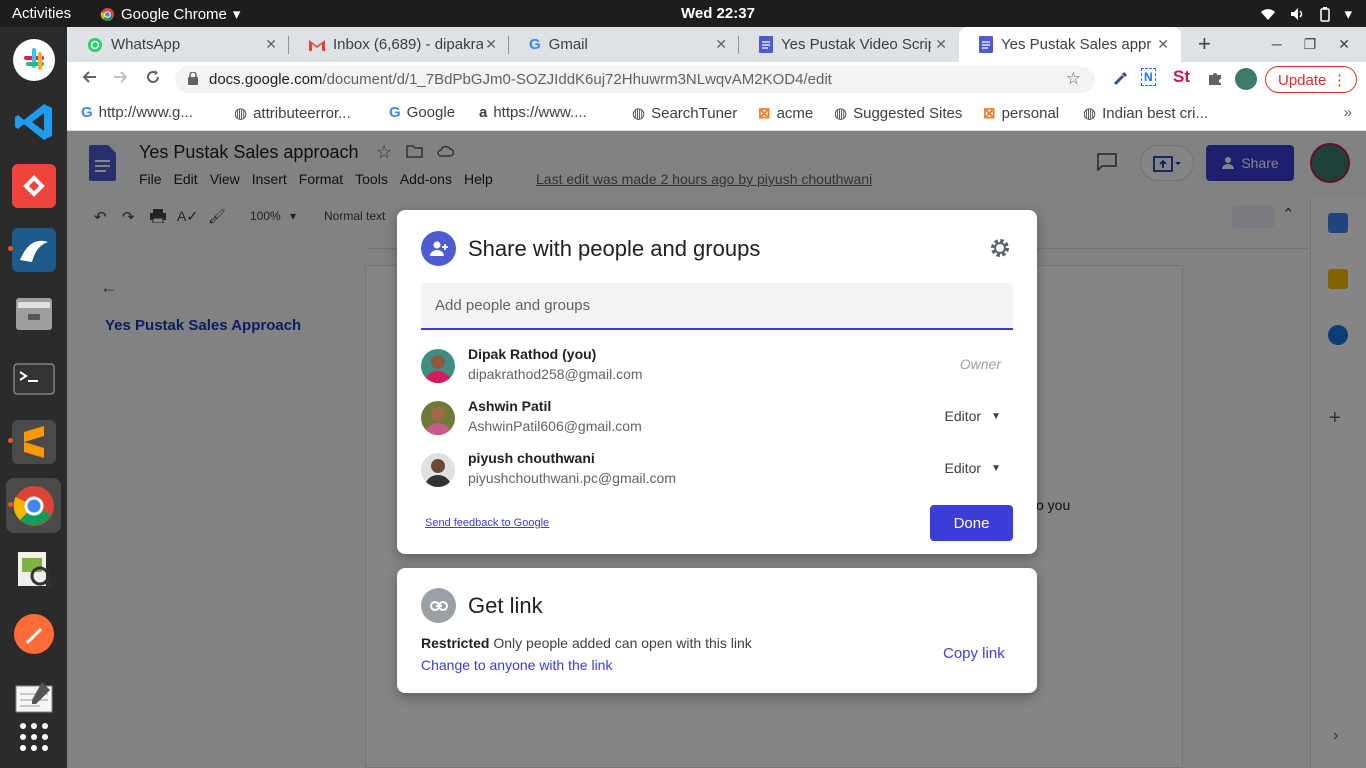  I want to click on tab-title: Gmail, so click(568, 44).